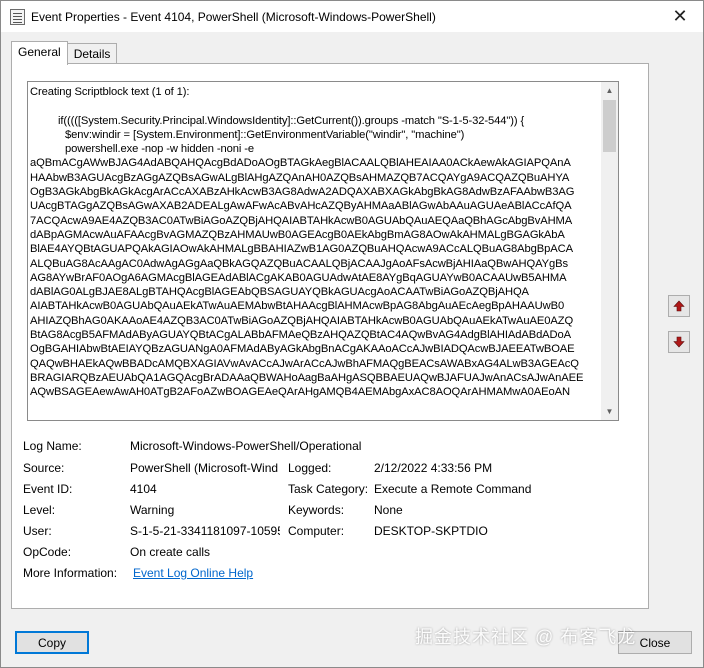 Image resolution: width=704 pixels, height=668 pixels. Describe the element at coordinates (143, 489) in the screenshot. I see `event-id-value: 4104` at that location.